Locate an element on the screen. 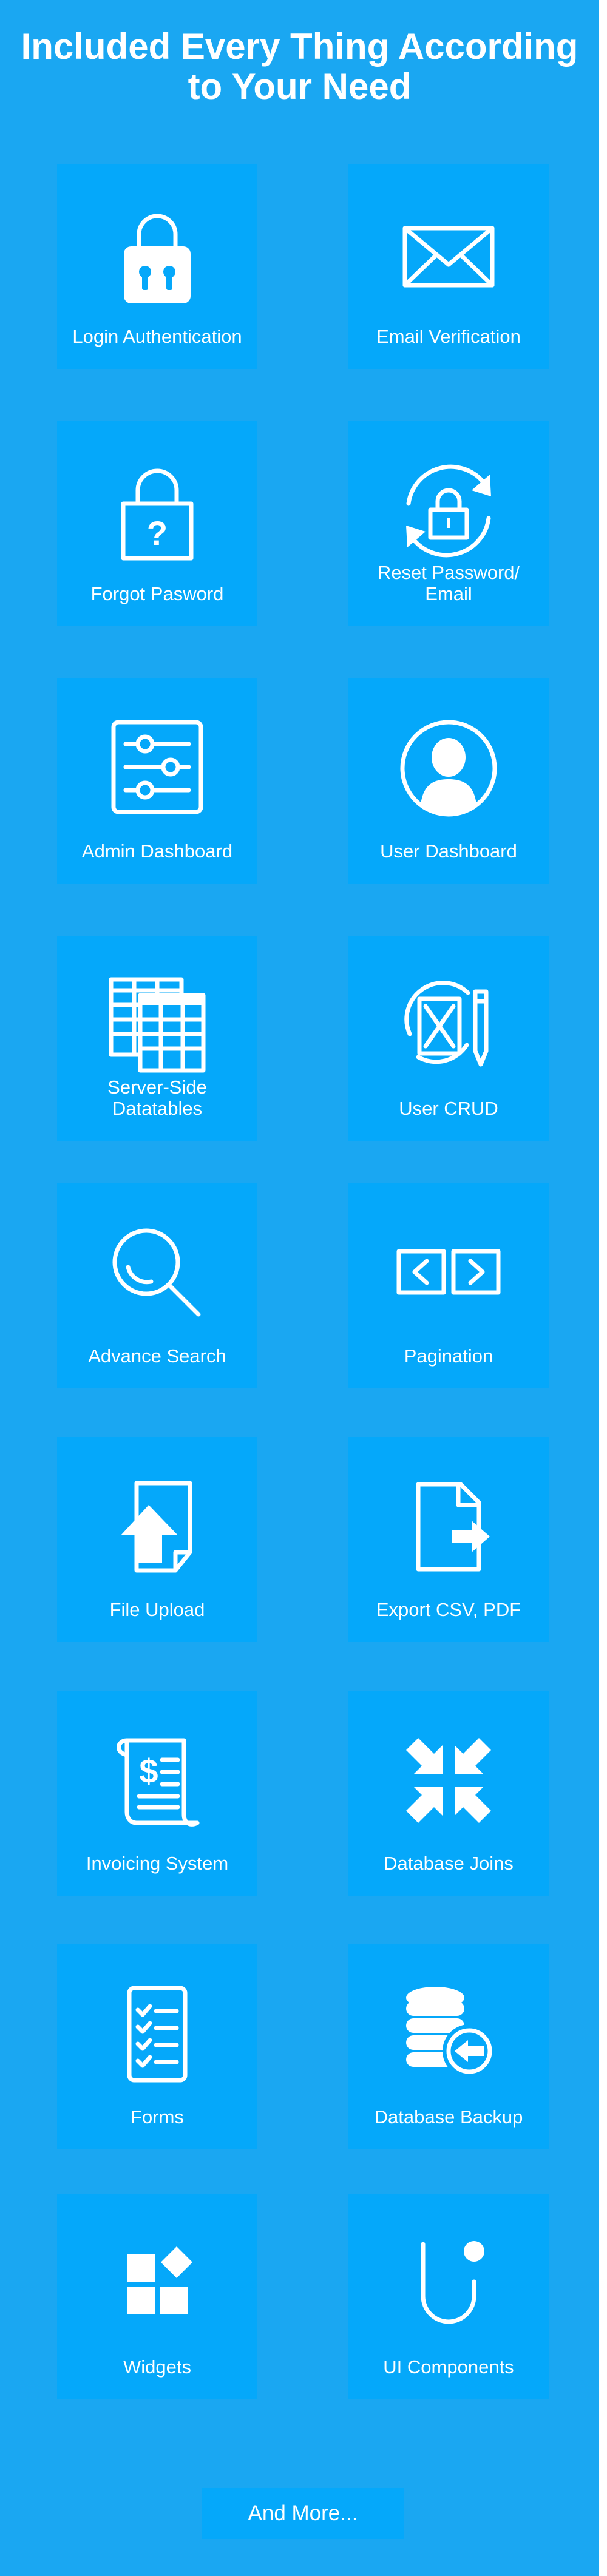 This screenshot has height=2576, width=607. feature-tile-forgot-password: ? Forgot Pasword is located at coordinates (157, 523).